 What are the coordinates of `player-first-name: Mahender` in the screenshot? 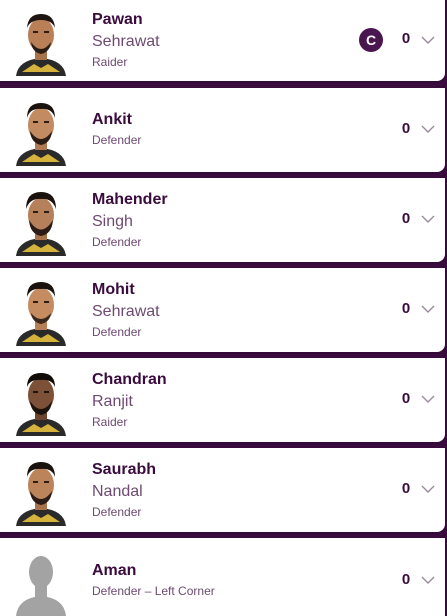 It's located at (130, 199).